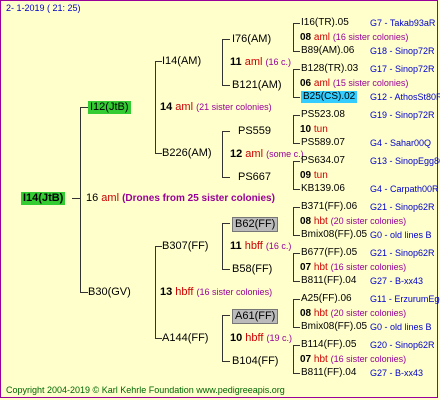 The height and width of the screenshot is (400, 440). I want to click on queen-b307: B307(FF), so click(185, 246).